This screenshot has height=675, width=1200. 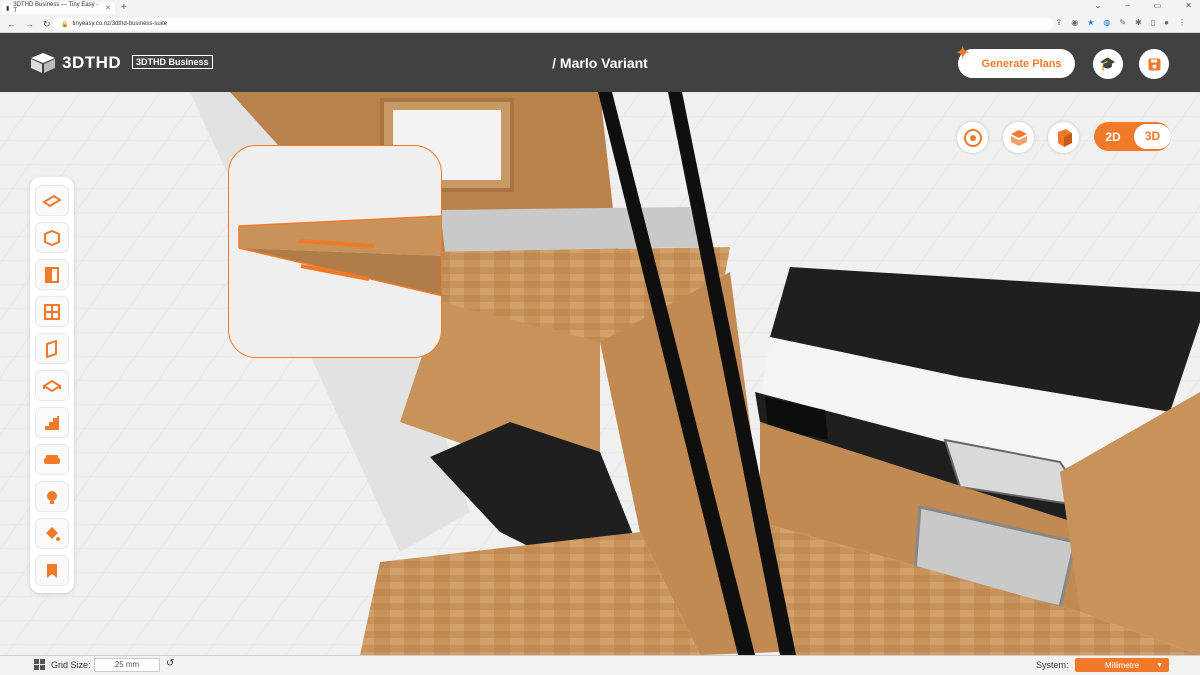 What do you see at coordinates (120, 24) in the screenshot?
I see `url-text: tinyeasy.co.nz/3dthd-business-suite` at bounding box center [120, 24].